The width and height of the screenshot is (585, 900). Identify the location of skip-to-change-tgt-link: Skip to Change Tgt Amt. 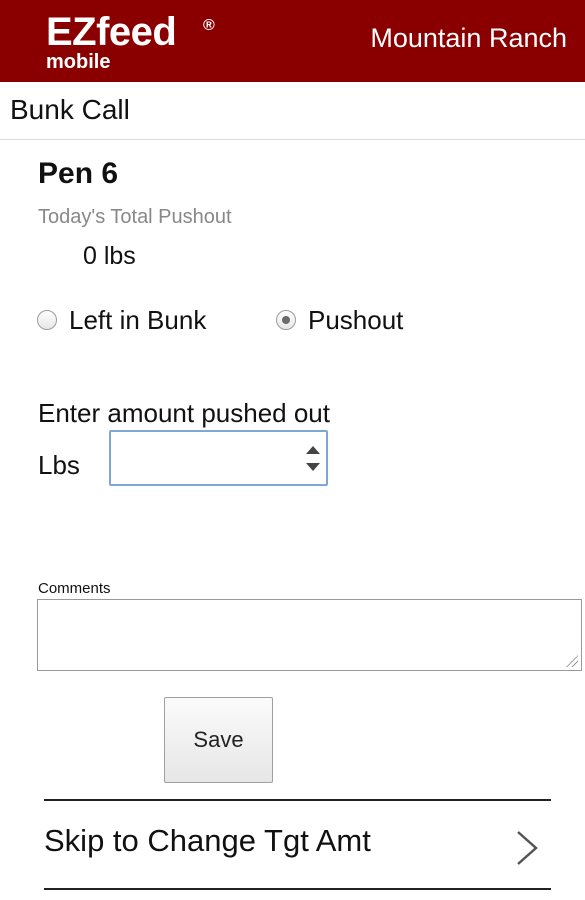
(207, 841).